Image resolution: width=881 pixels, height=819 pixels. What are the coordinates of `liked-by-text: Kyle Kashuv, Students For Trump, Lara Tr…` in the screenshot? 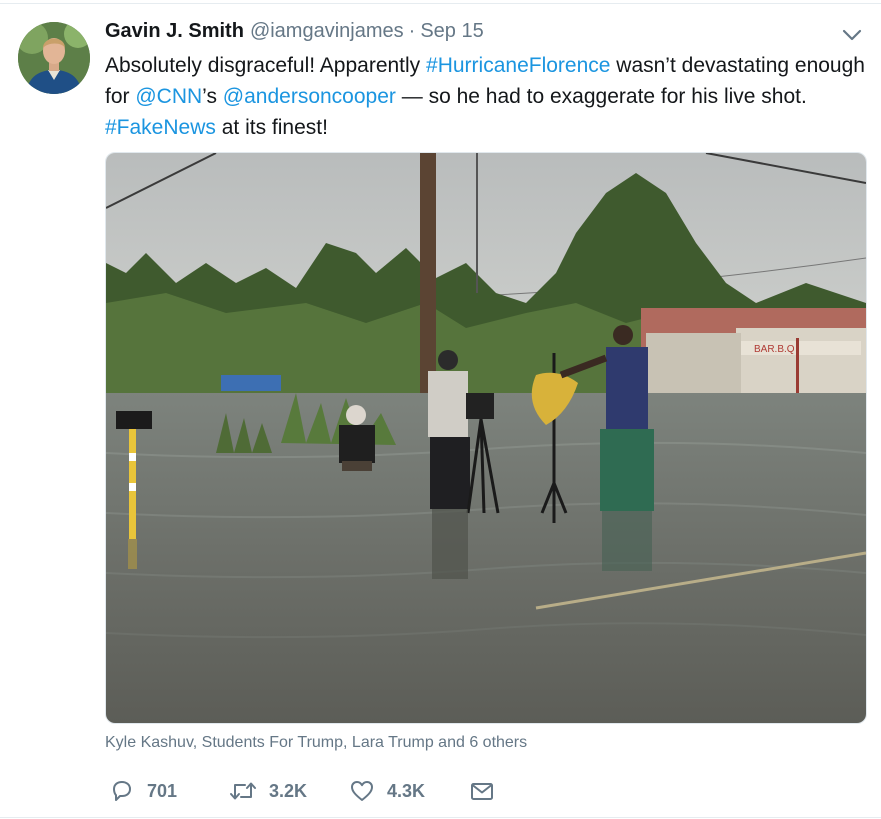 It's located at (316, 743).